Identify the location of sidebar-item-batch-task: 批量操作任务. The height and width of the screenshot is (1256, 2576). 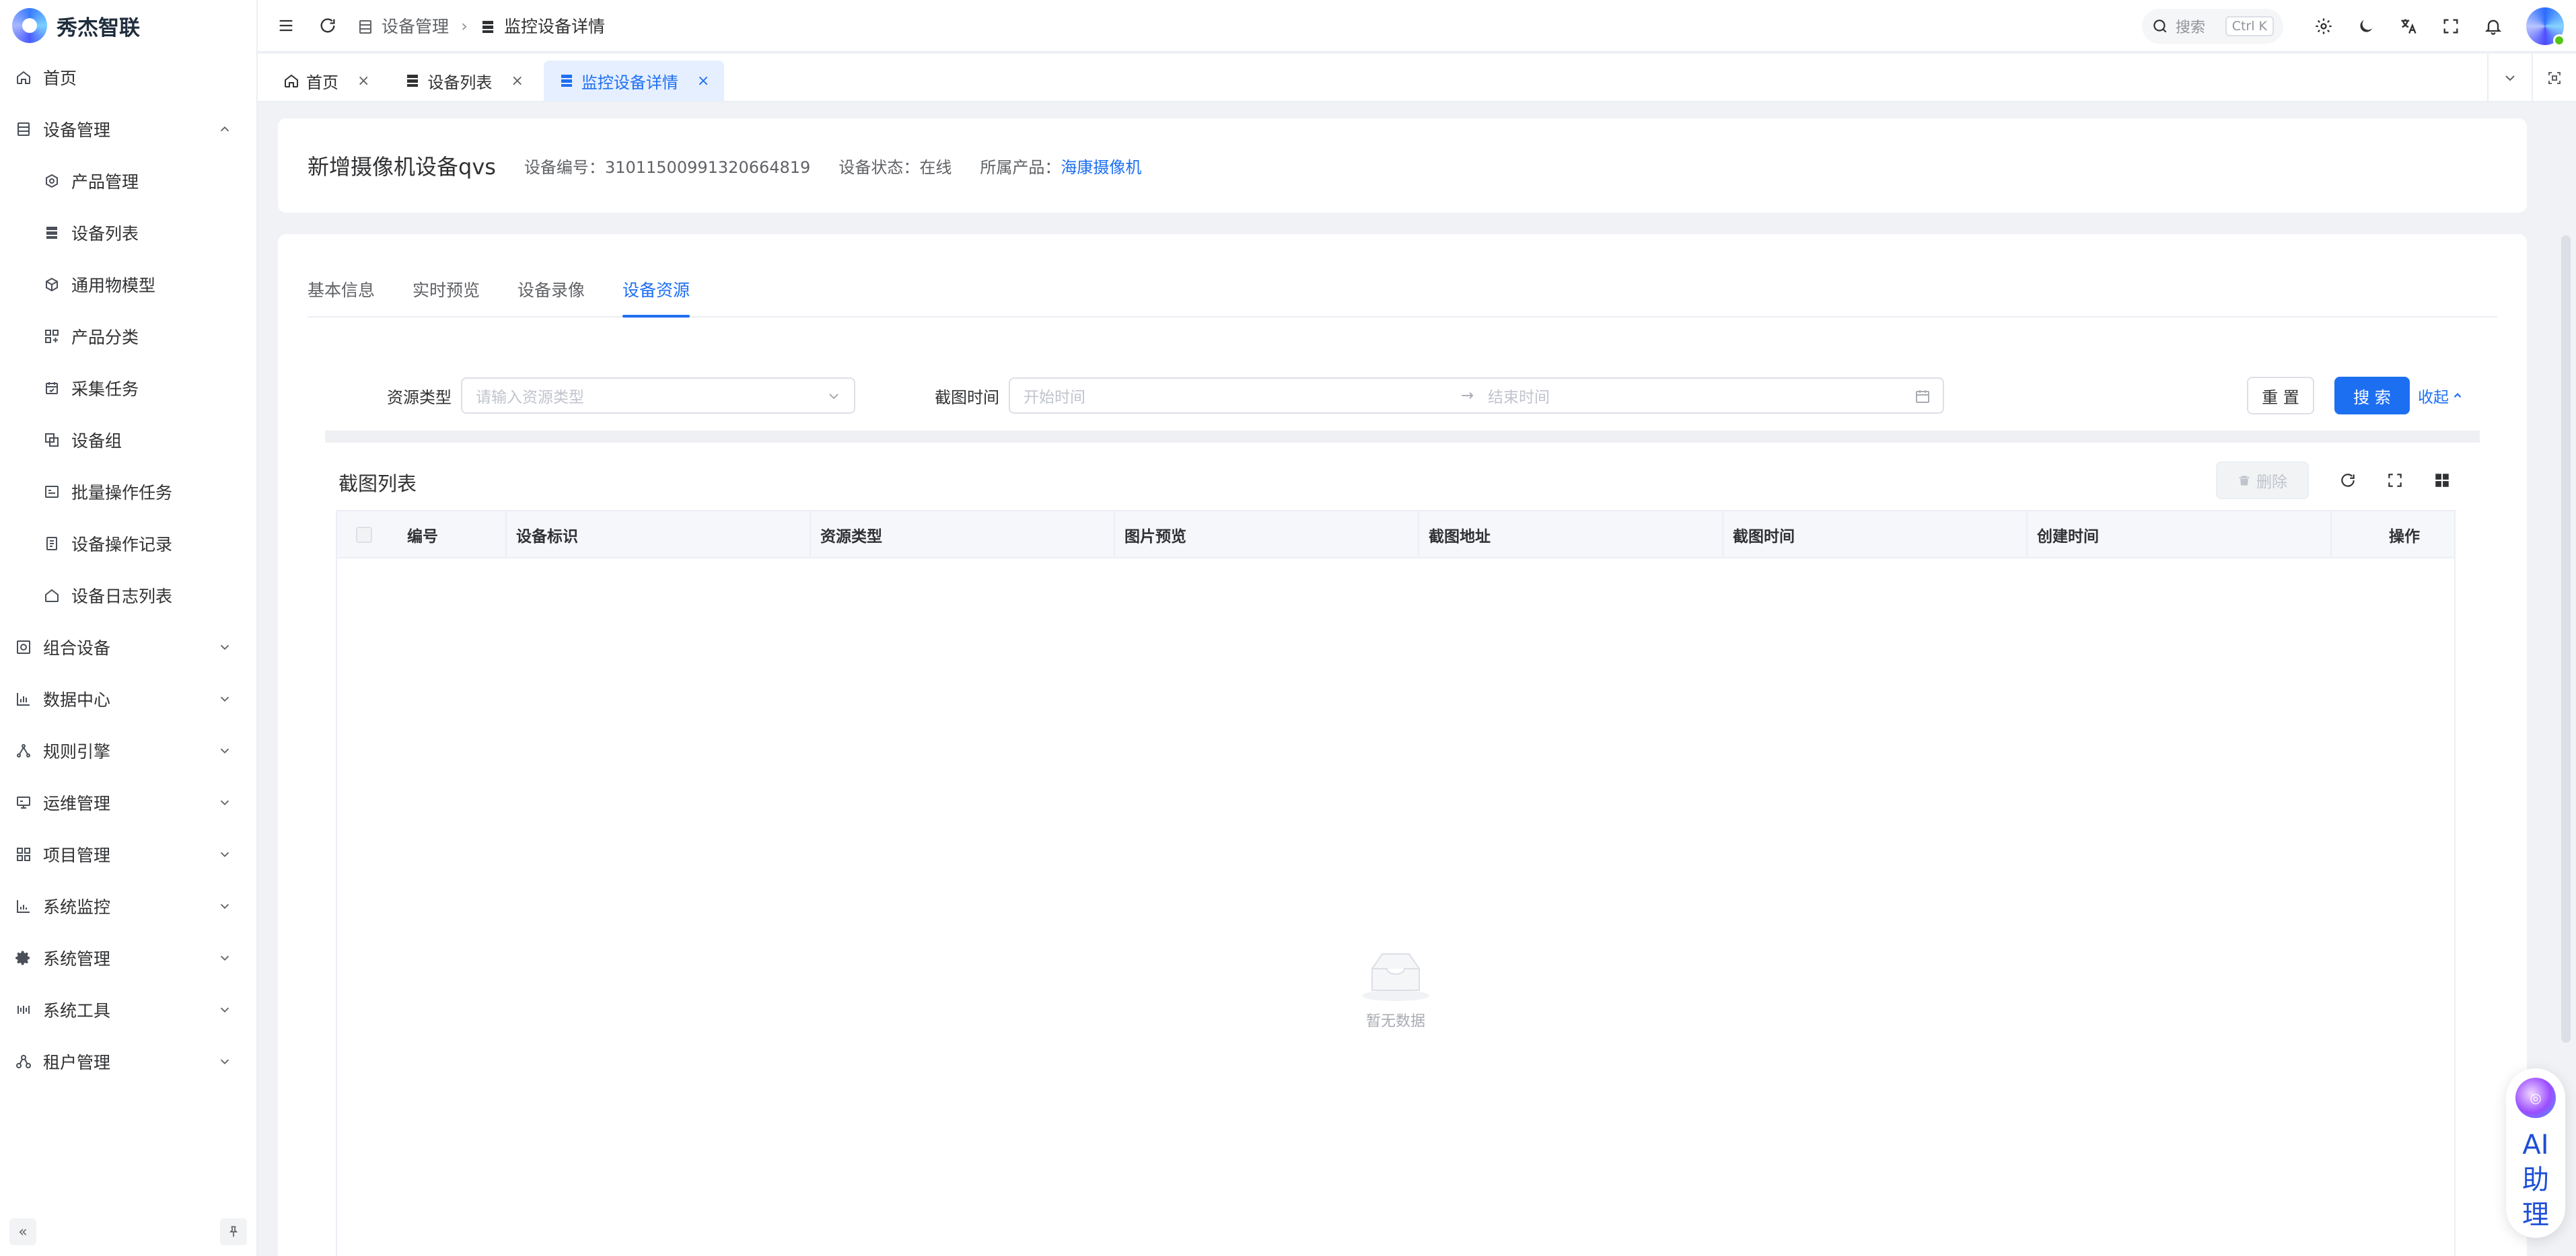
(128, 492).